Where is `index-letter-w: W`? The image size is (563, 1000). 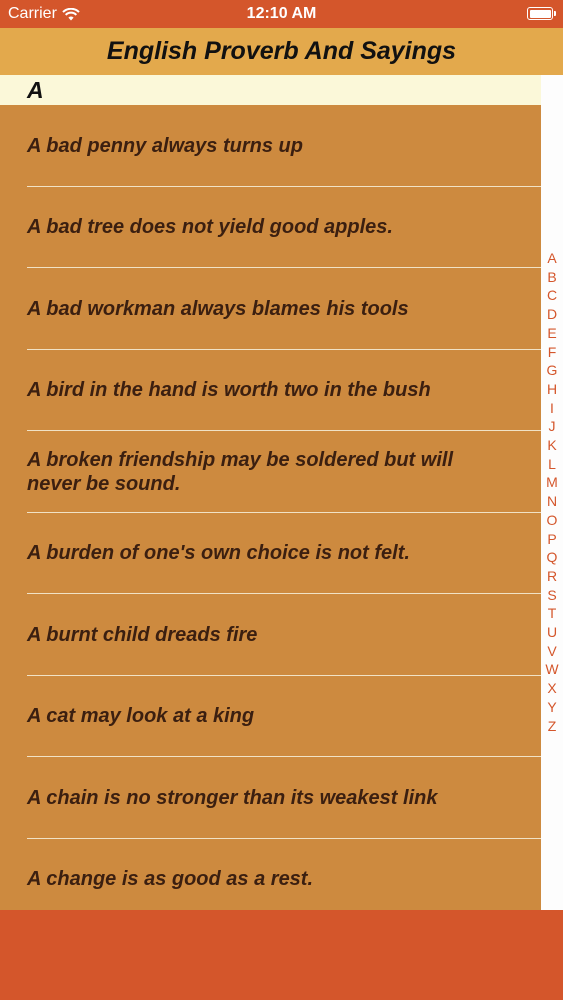 index-letter-w: W is located at coordinates (551, 669).